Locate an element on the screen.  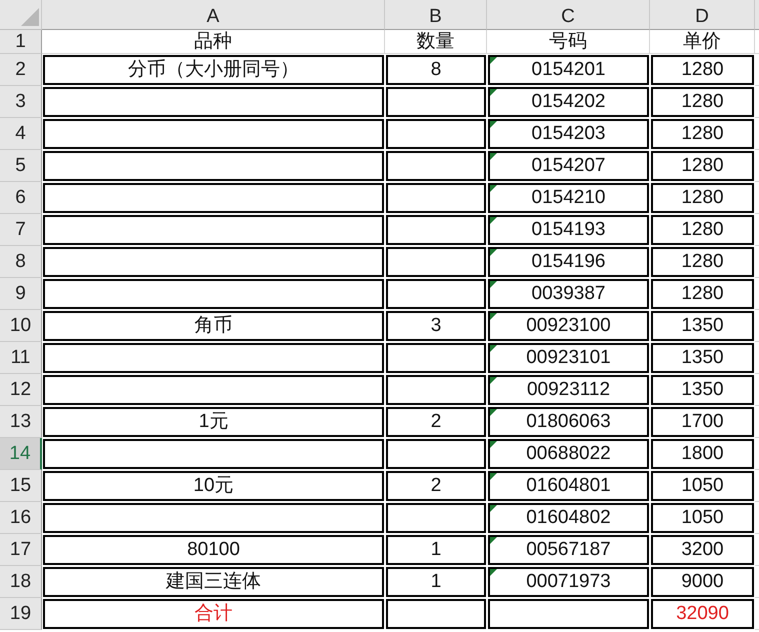
table-cell: 3200 is located at coordinates (702, 550).